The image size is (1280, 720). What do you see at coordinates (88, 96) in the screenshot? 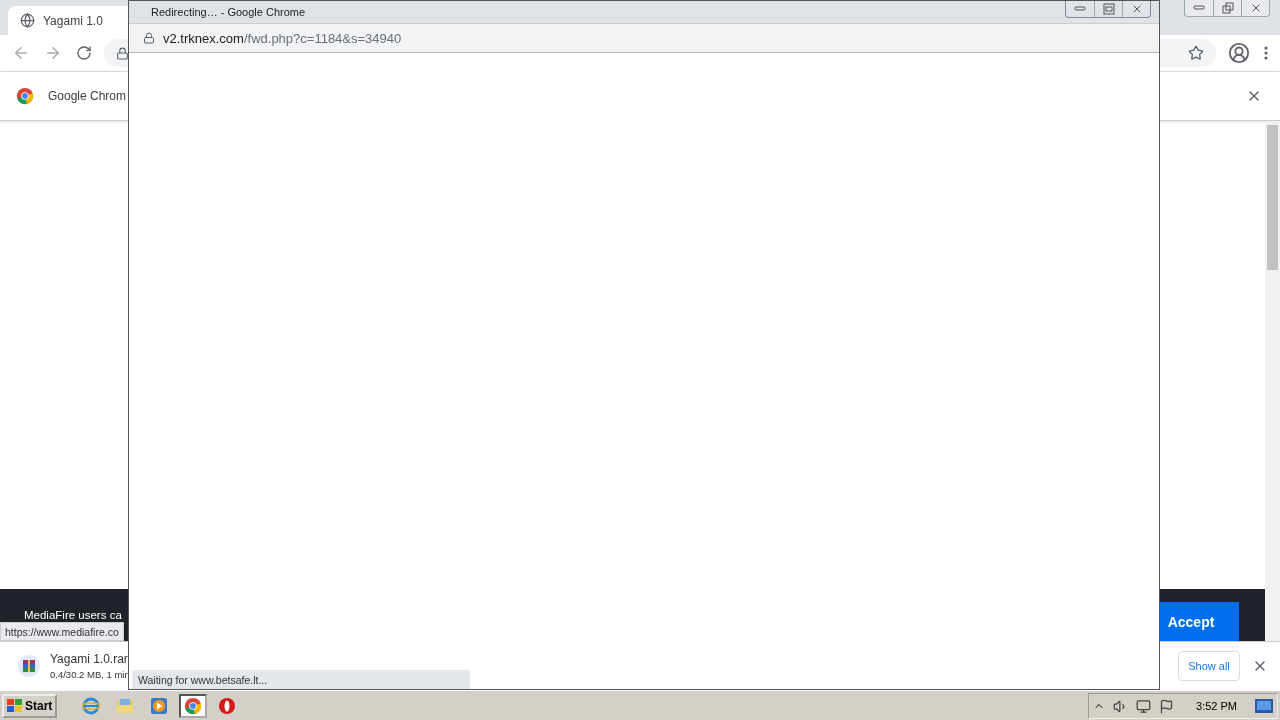
I see `infobar-message: Google Chrom` at bounding box center [88, 96].